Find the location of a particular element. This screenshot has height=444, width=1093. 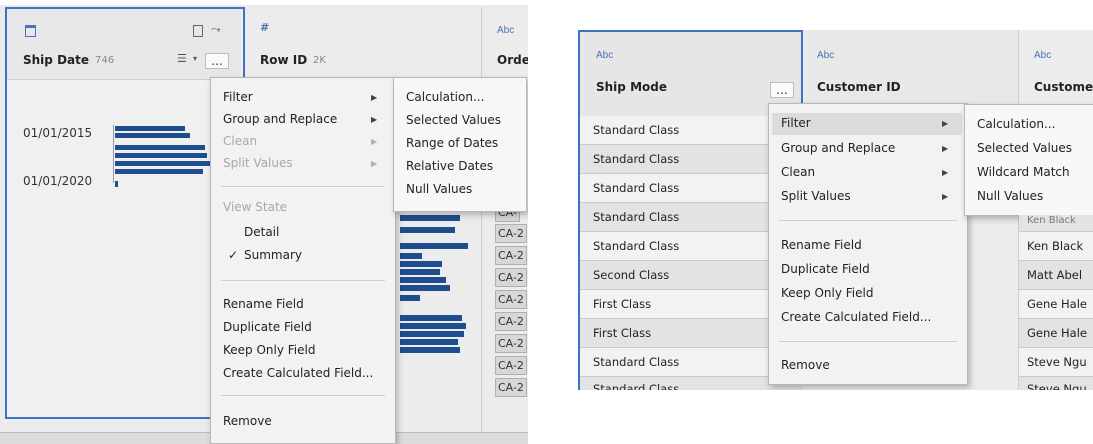

submenu-item-range-of-dates: Range of Dates is located at coordinates (452, 143).